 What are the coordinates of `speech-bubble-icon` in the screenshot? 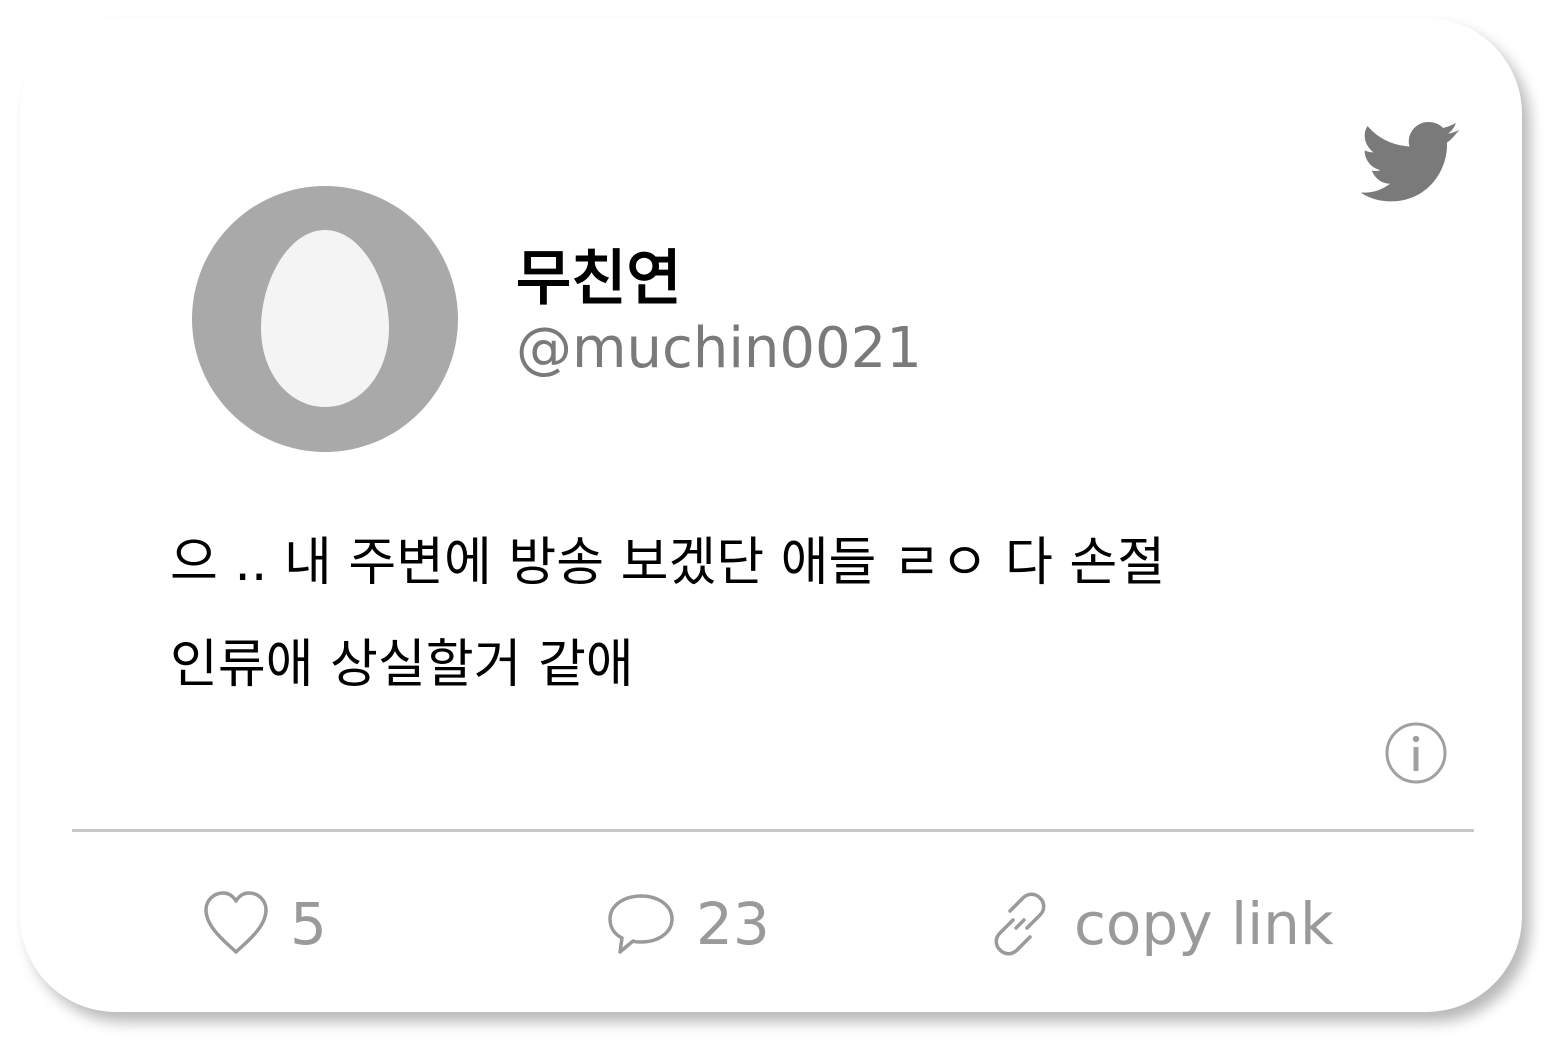 It's located at (641, 924).